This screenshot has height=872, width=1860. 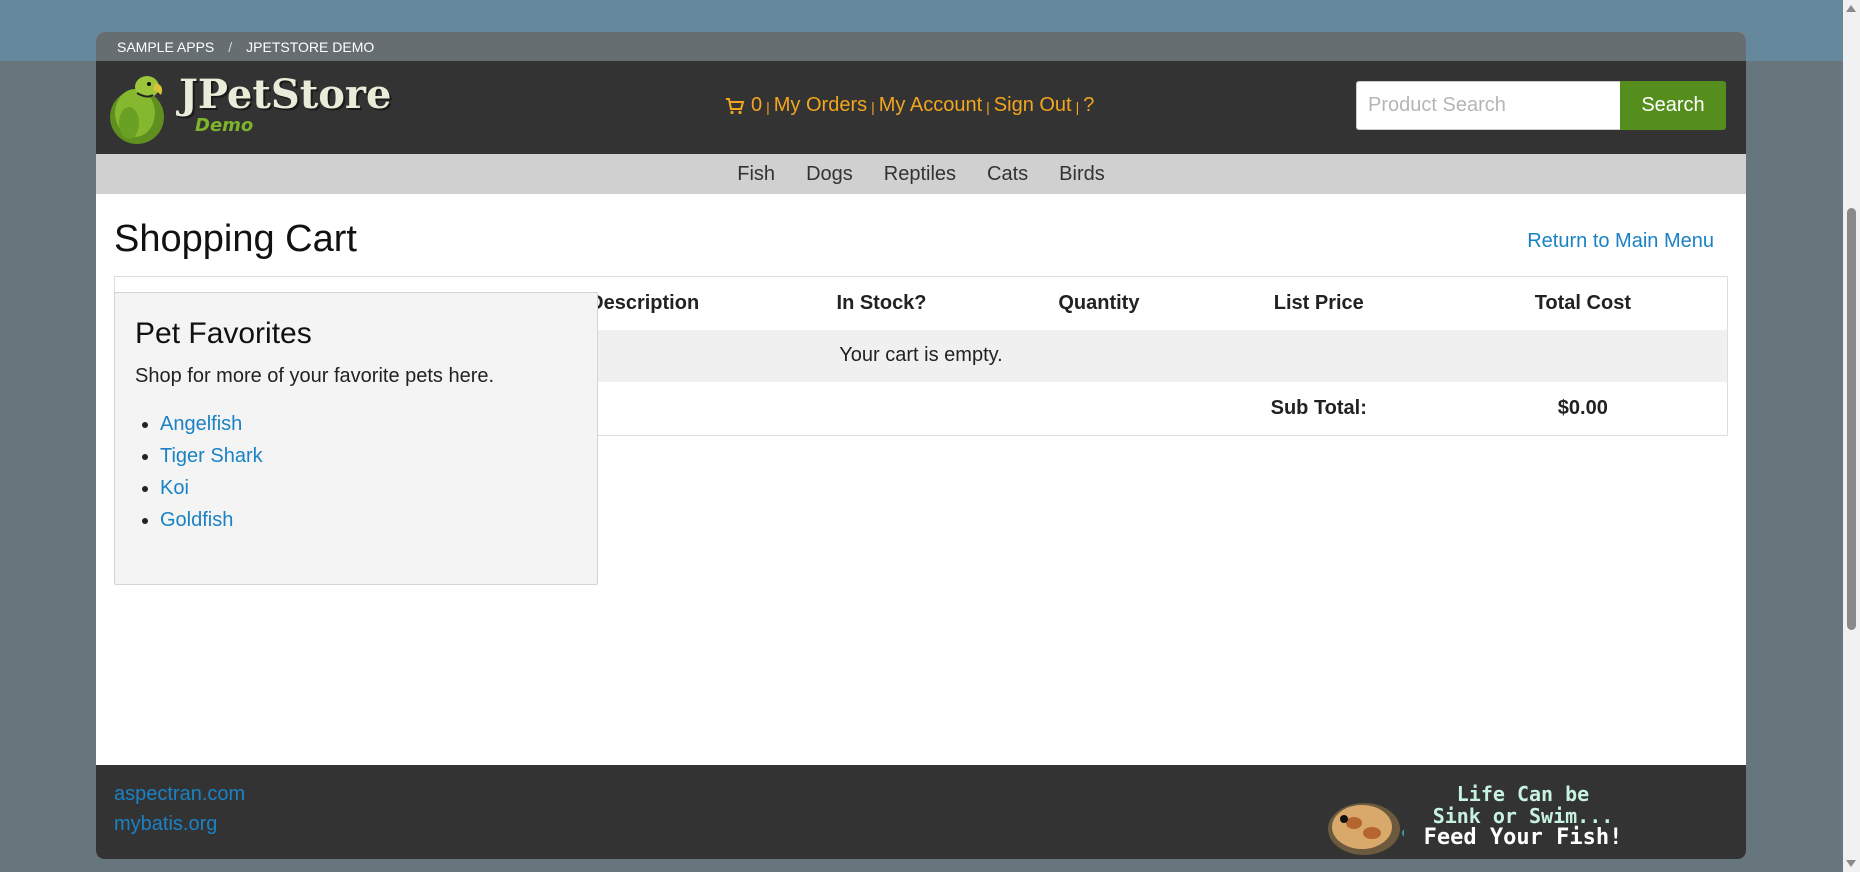 What do you see at coordinates (881, 302) in the screenshot?
I see `column-header-in-stock: In Stock?` at bounding box center [881, 302].